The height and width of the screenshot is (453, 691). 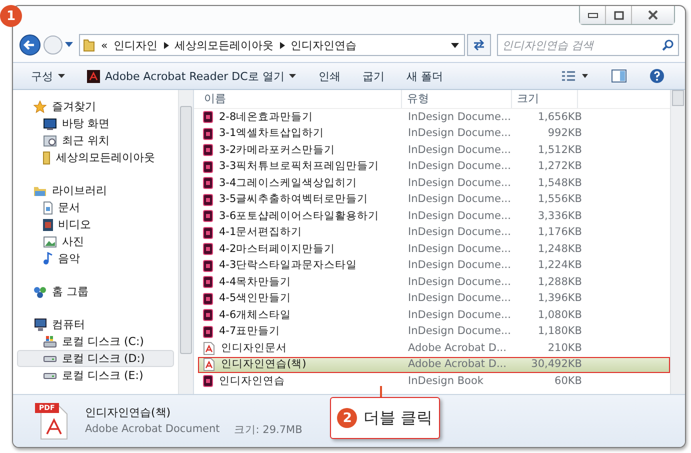 I want to click on sidebar-item: 로컬 디스크 (C:), so click(x=95, y=341).